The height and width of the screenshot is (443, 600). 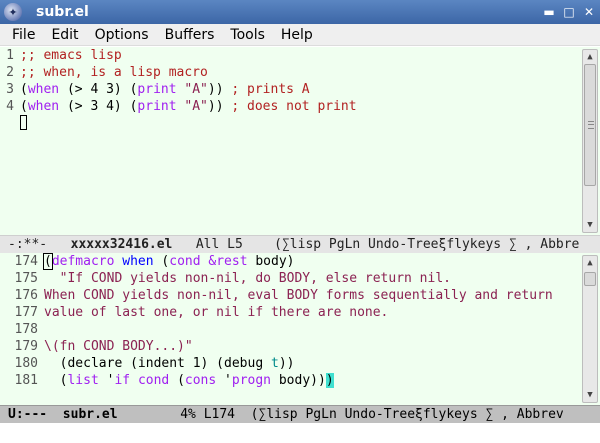 I want to click on line-number: 4, so click(x=10, y=106).